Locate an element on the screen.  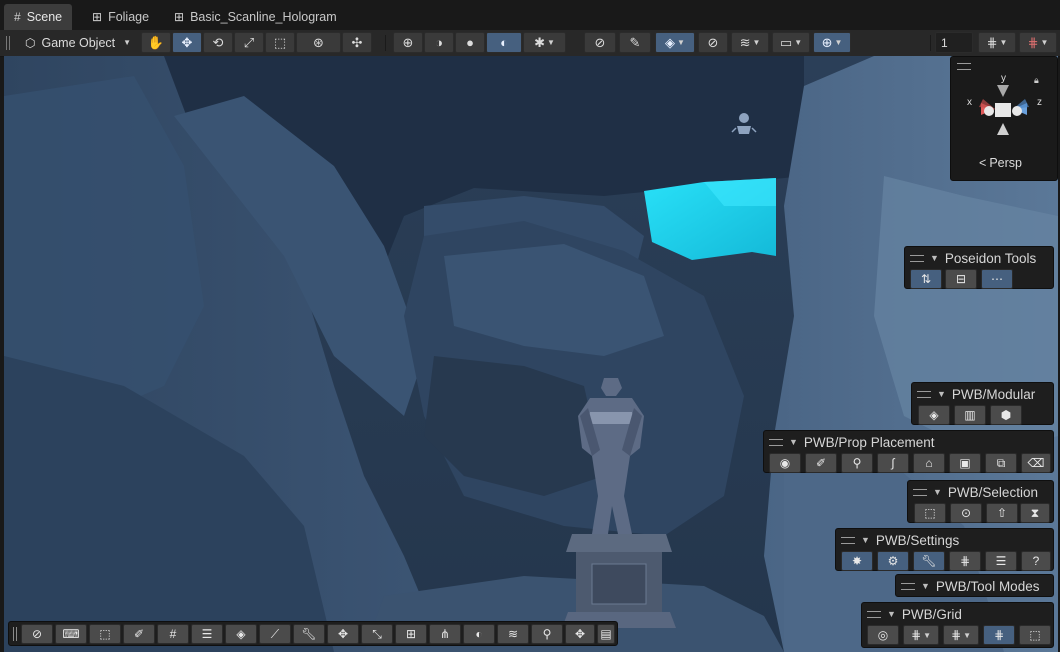
circle-select-button: ⊙ is located at coordinates (966, 513).